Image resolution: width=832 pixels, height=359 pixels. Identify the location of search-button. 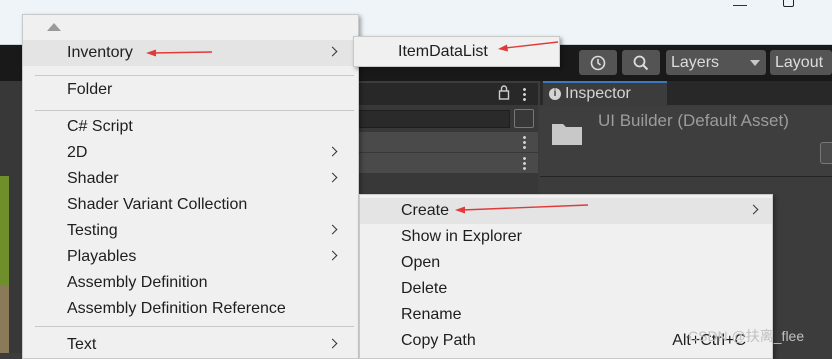
(641, 62).